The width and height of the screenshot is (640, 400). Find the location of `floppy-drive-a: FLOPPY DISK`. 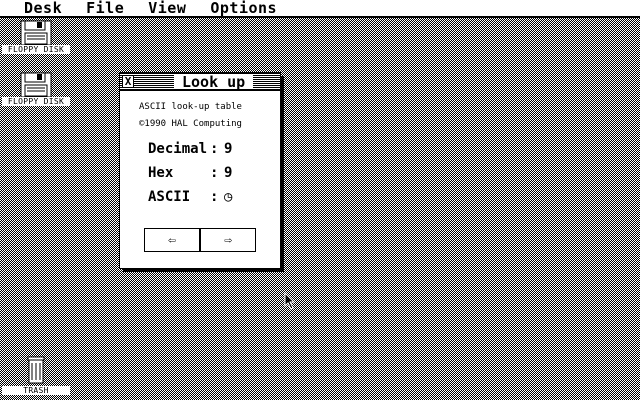

floppy-drive-a: FLOPPY DISK is located at coordinates (36, 37).